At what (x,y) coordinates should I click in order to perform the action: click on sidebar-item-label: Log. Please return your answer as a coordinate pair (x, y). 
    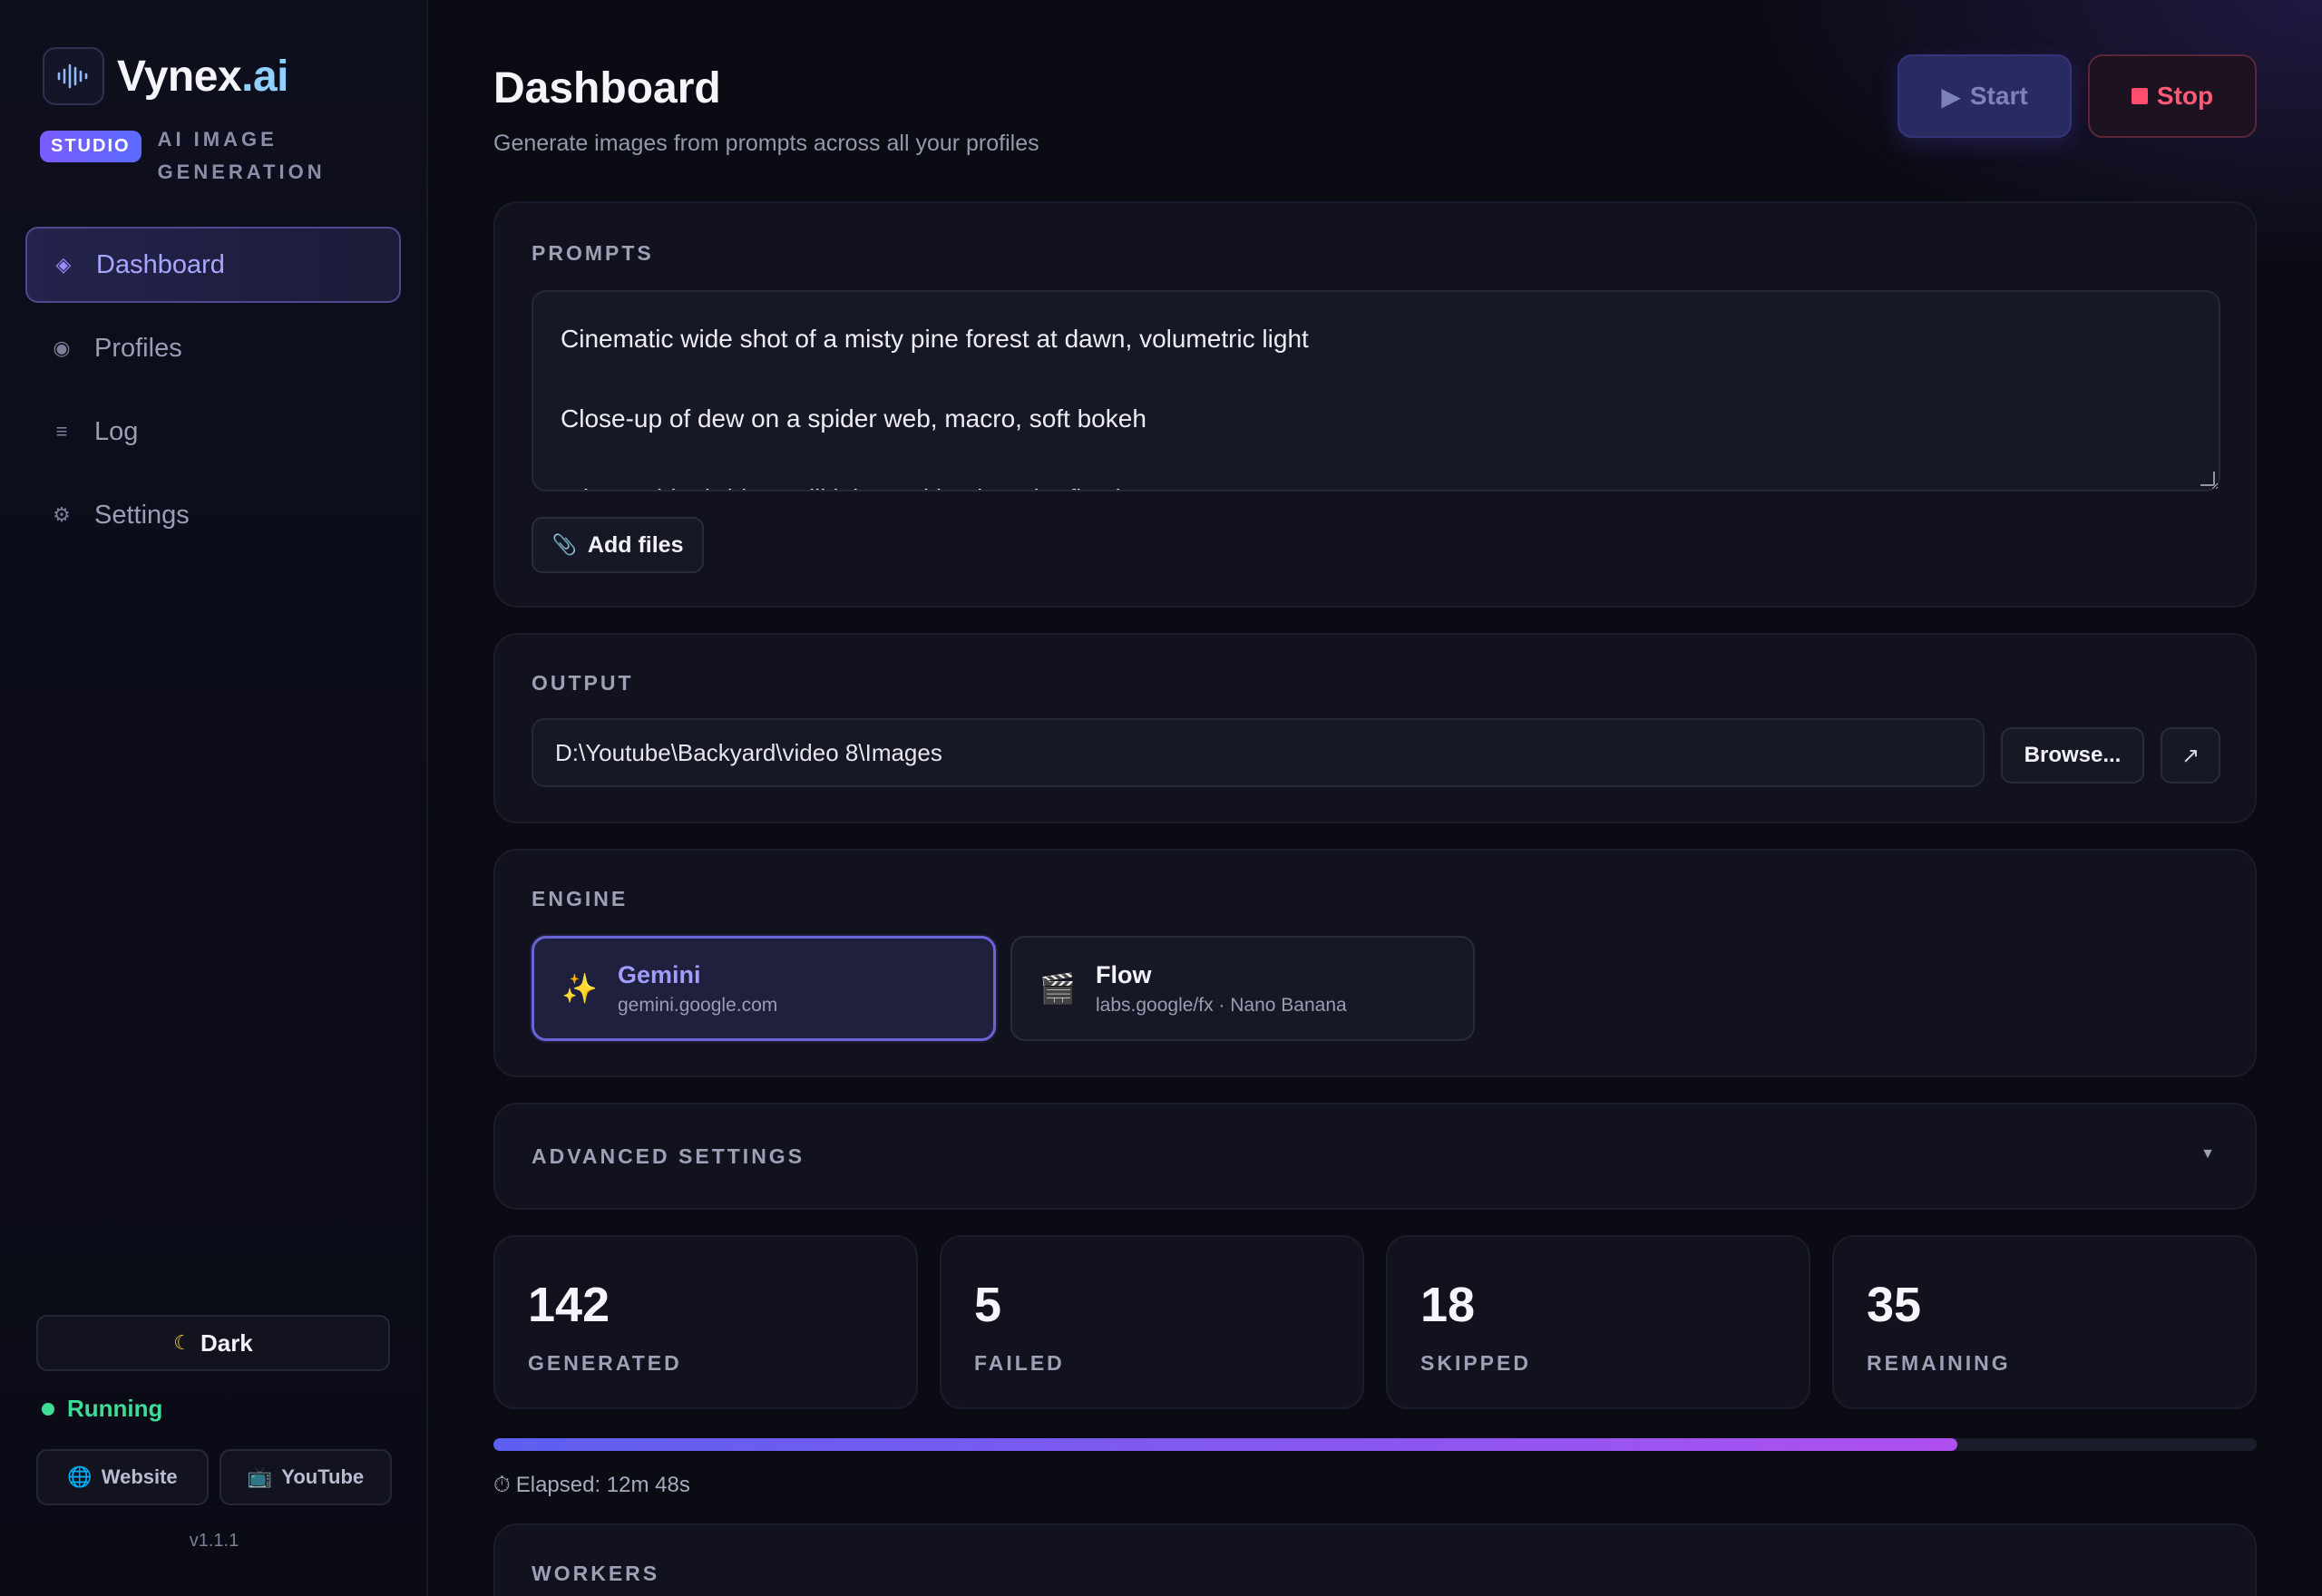
    Looking at the image, I should click on (116, 431).